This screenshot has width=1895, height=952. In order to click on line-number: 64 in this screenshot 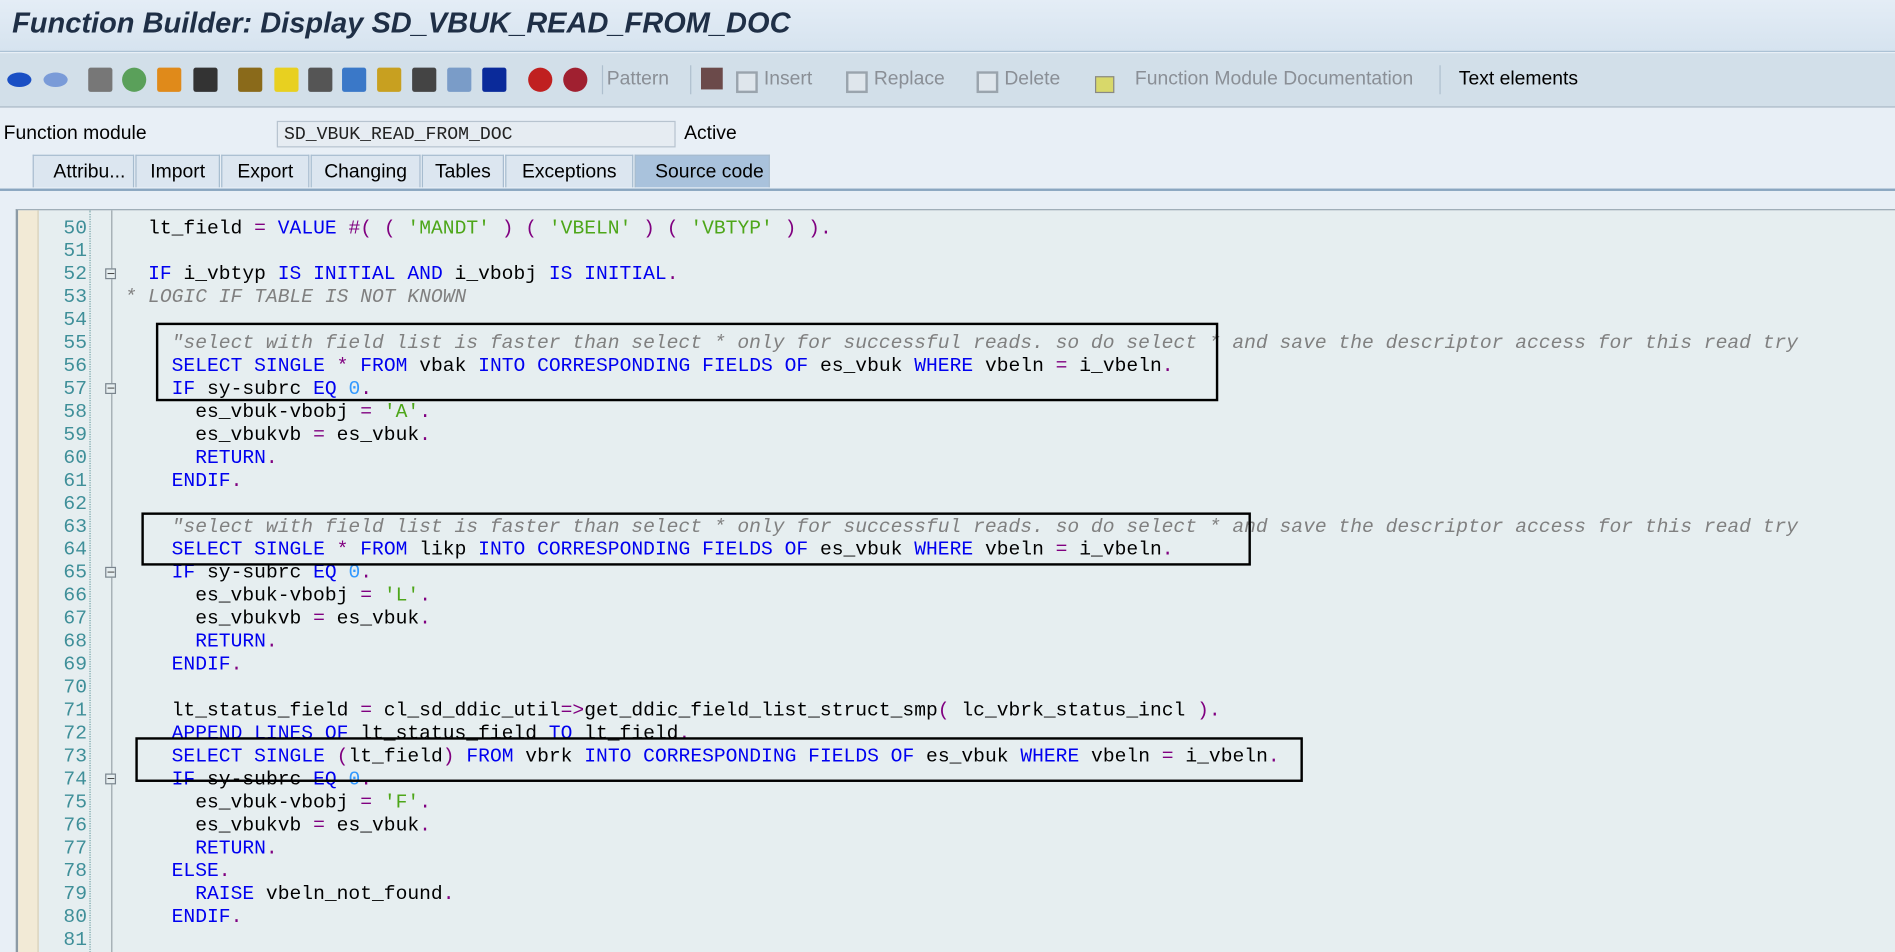, I will do `click(75, 549)`.